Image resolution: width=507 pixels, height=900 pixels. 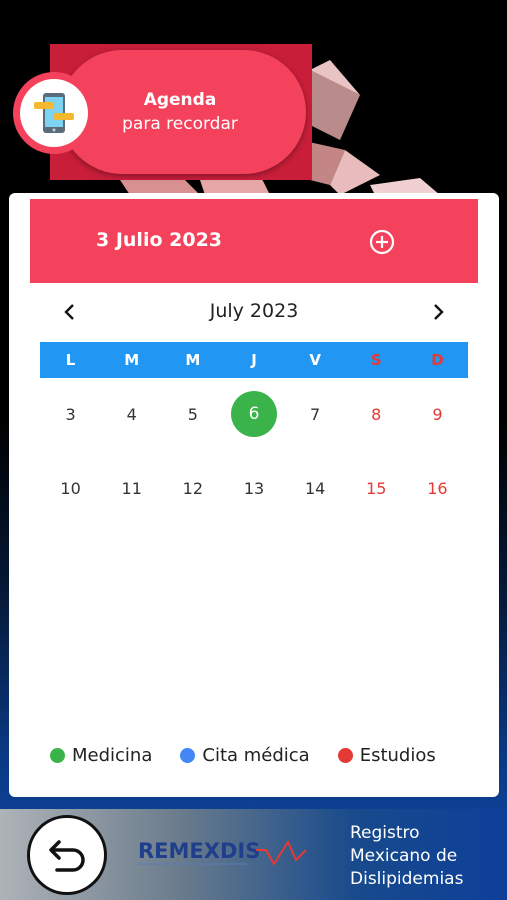 I want to click on registro-line: Registro, so click(x=385, y=833).